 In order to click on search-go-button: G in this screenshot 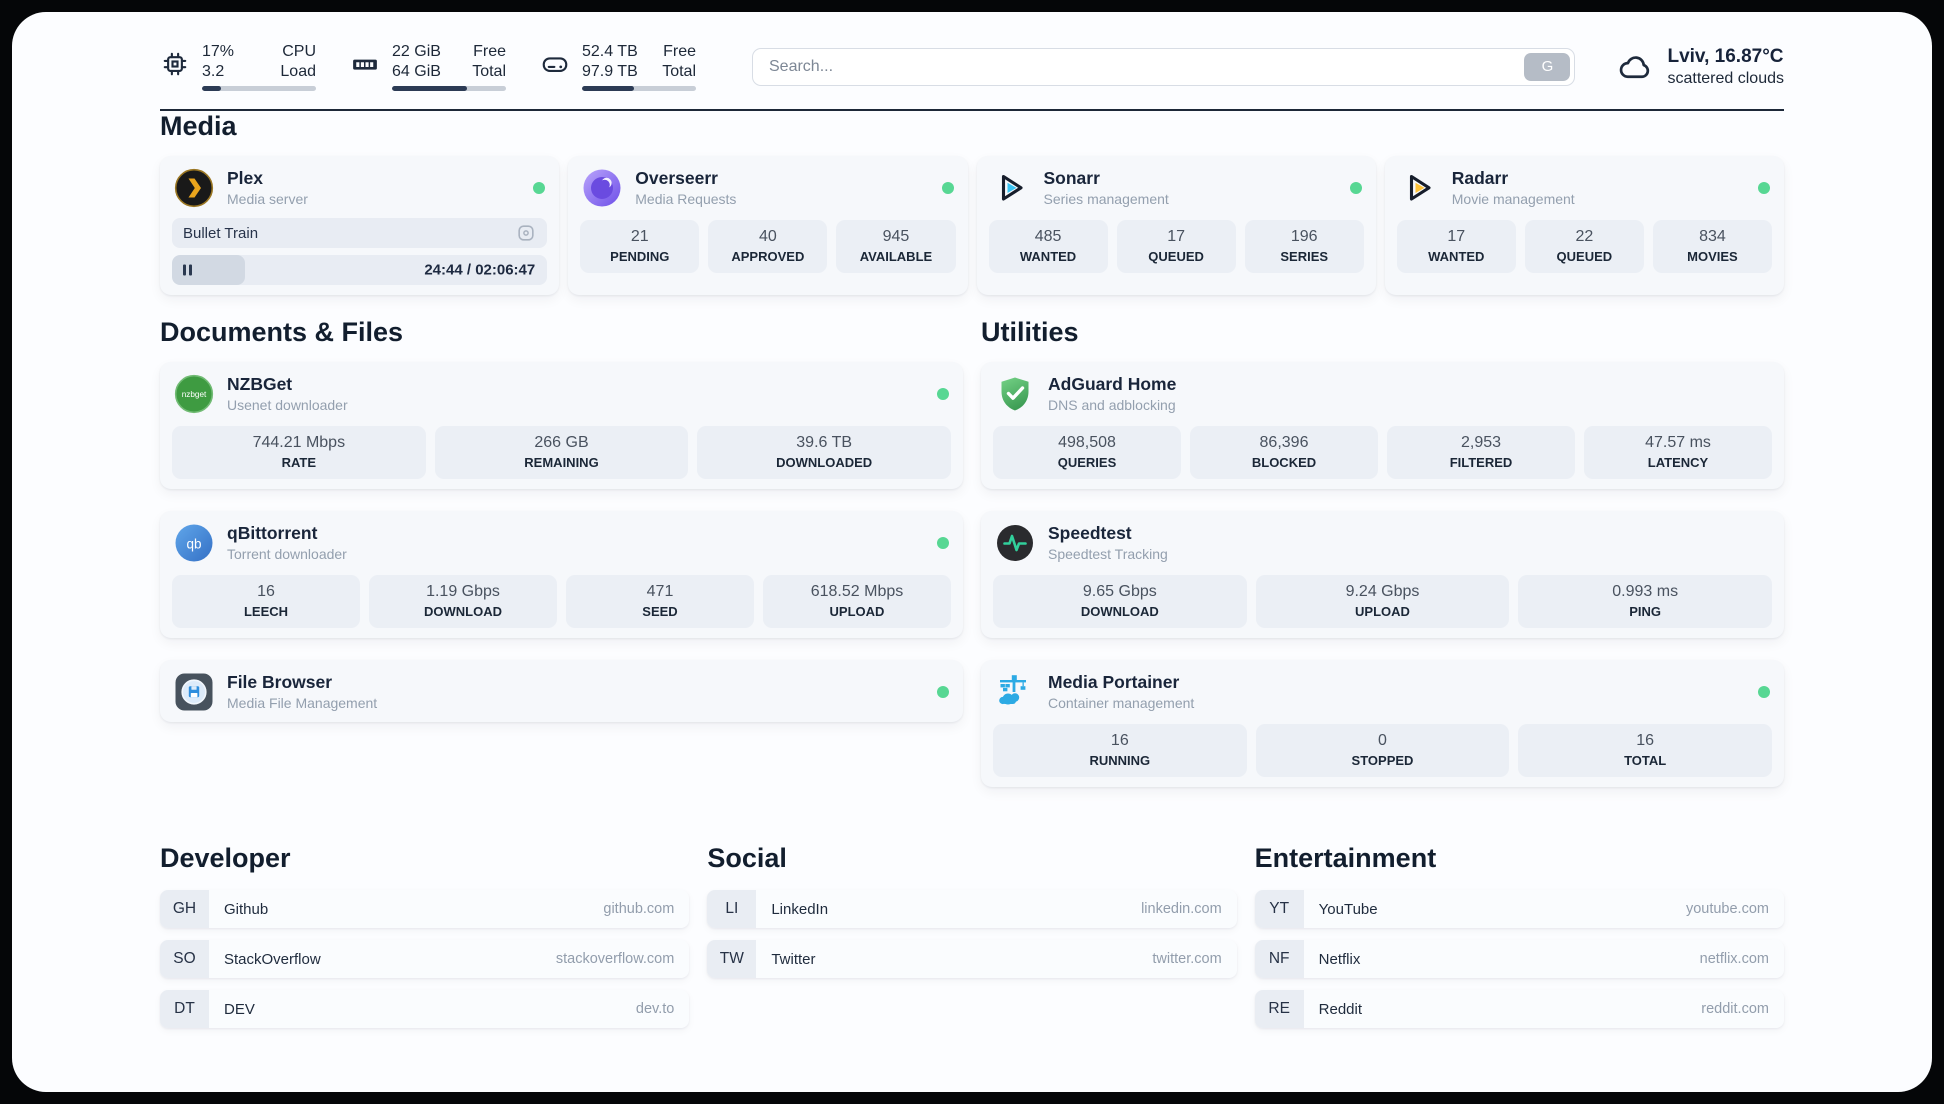, I will do `click(1547, 66)`.